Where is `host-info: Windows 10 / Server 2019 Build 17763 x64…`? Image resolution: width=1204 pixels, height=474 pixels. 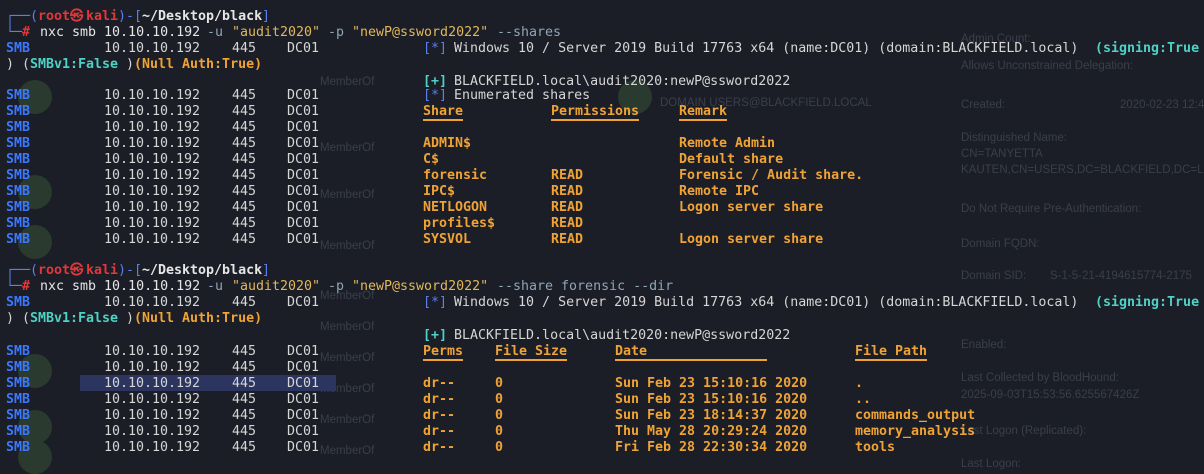
host-info: Windows 10 / Server 2019 Build 17763 x64… is located at coordinates (766, 302).